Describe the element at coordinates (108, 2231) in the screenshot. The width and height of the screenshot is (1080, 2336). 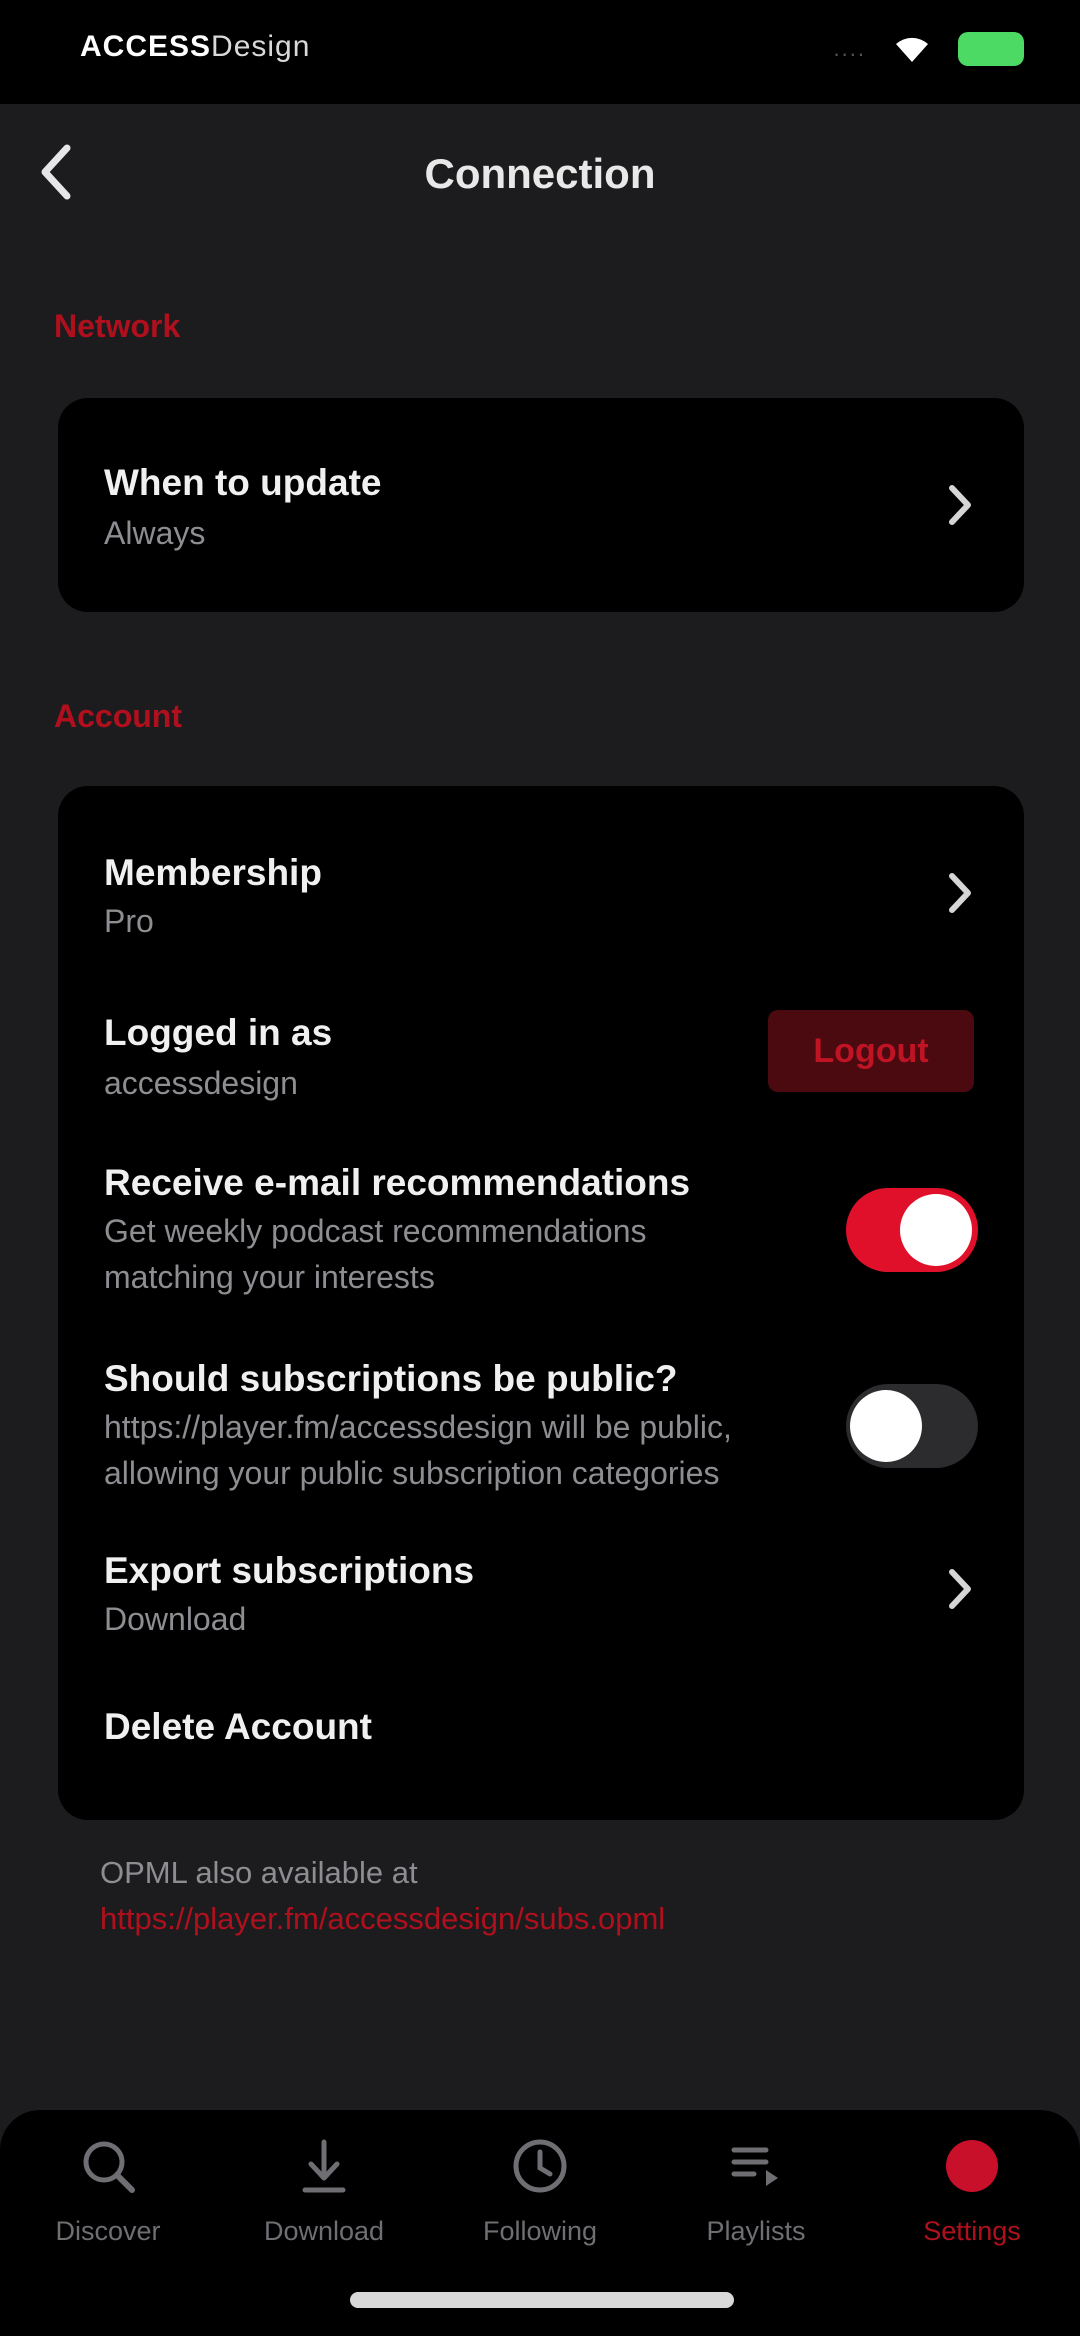
I see `tab-label: Discover` at that location.